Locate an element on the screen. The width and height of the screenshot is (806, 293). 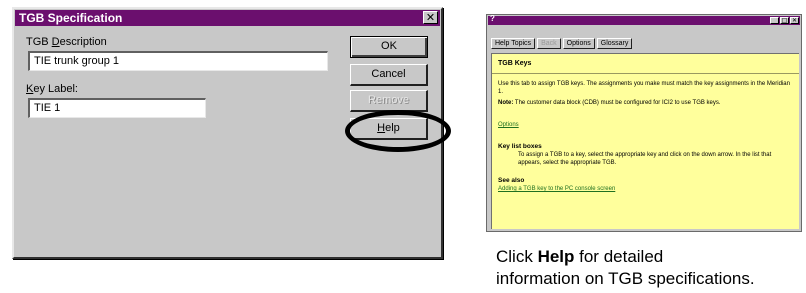
key-label-field: TIE 1 is located at coordinates (117, 108).